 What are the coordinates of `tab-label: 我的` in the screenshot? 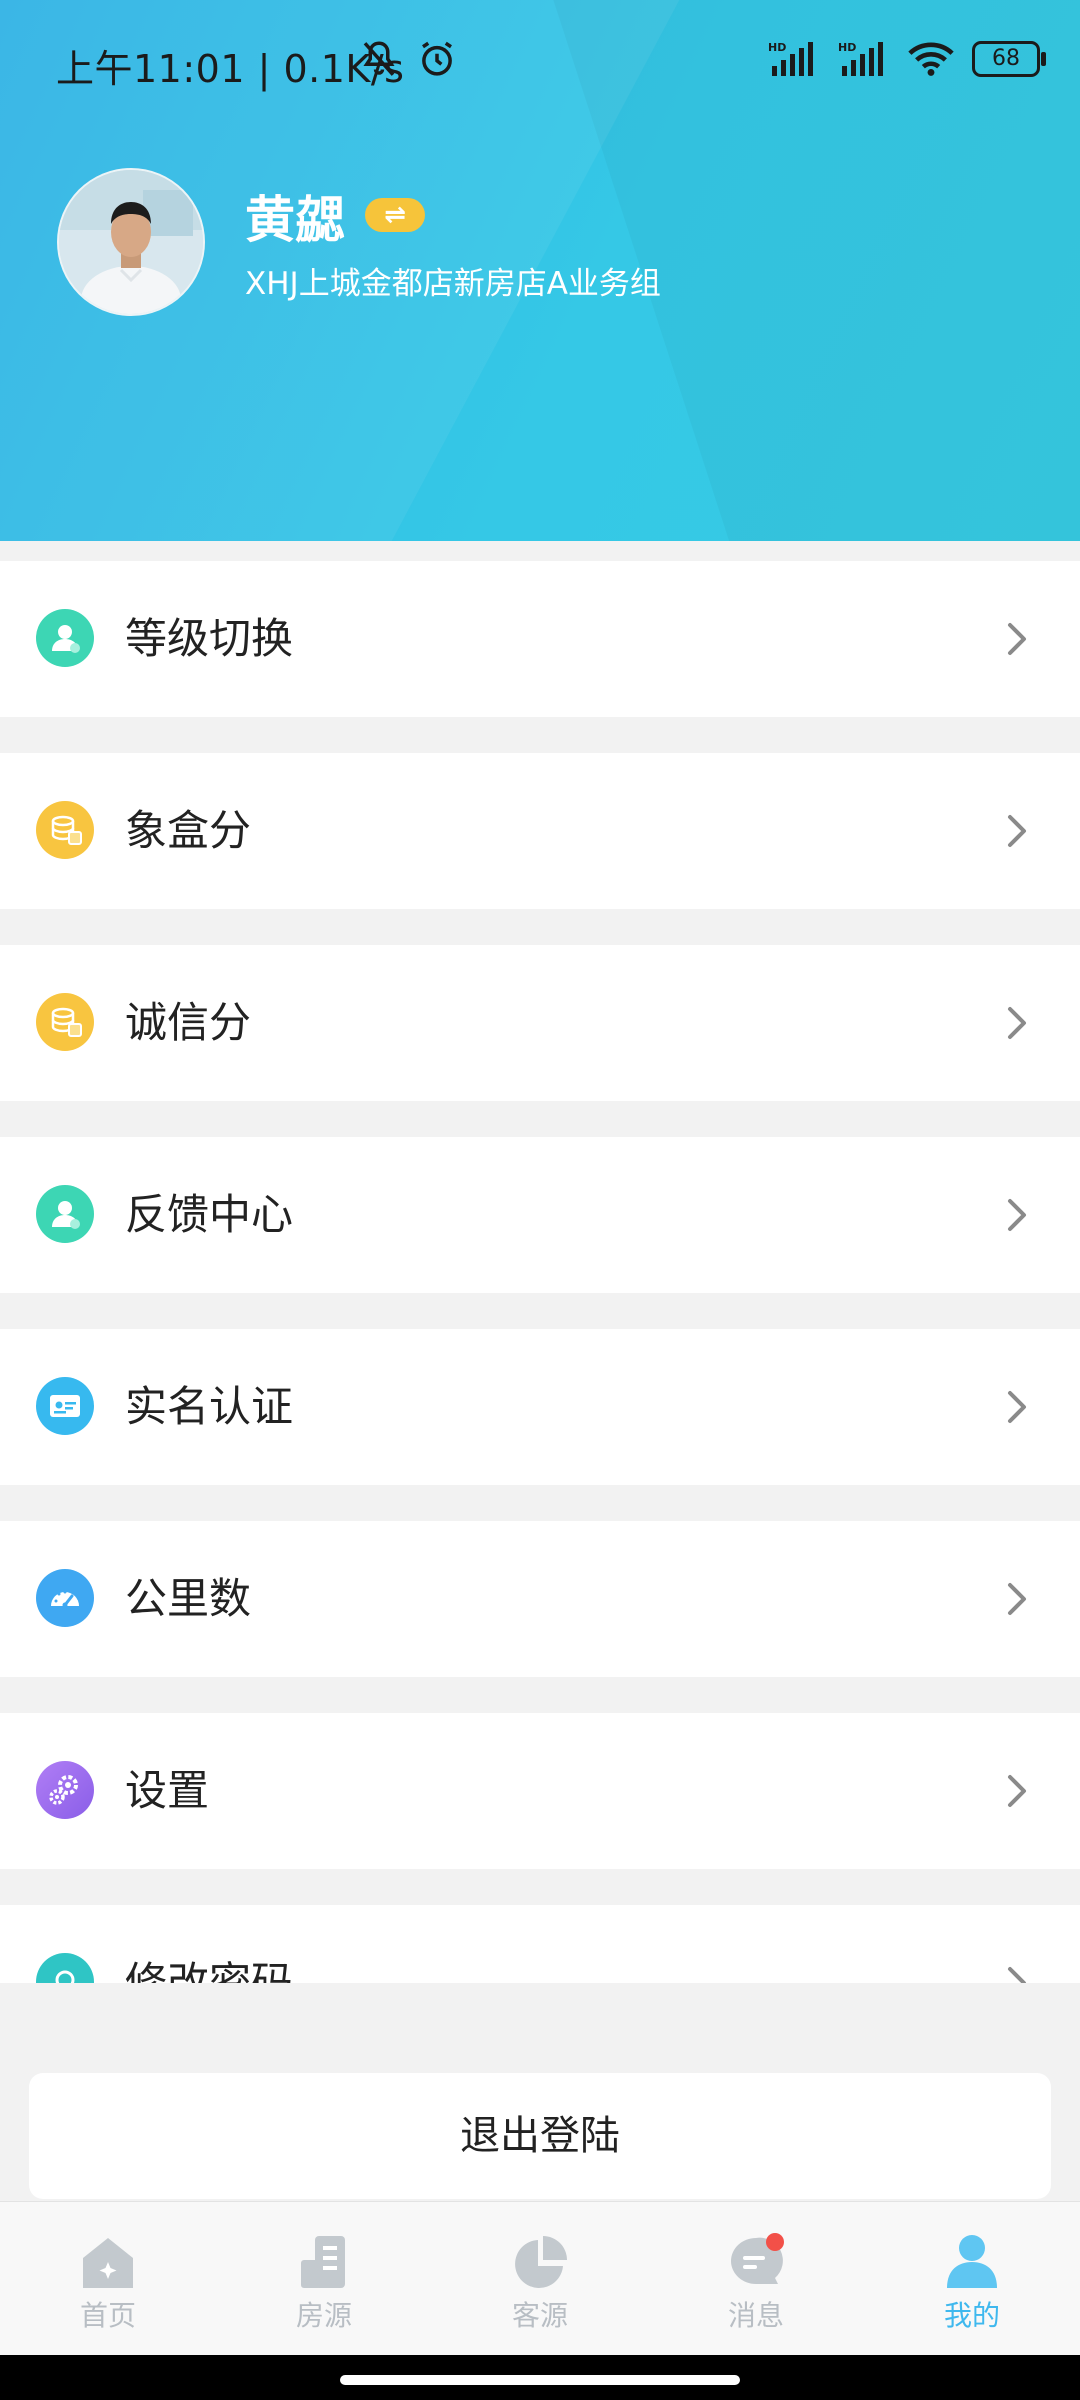 It's located at (971, 2315).